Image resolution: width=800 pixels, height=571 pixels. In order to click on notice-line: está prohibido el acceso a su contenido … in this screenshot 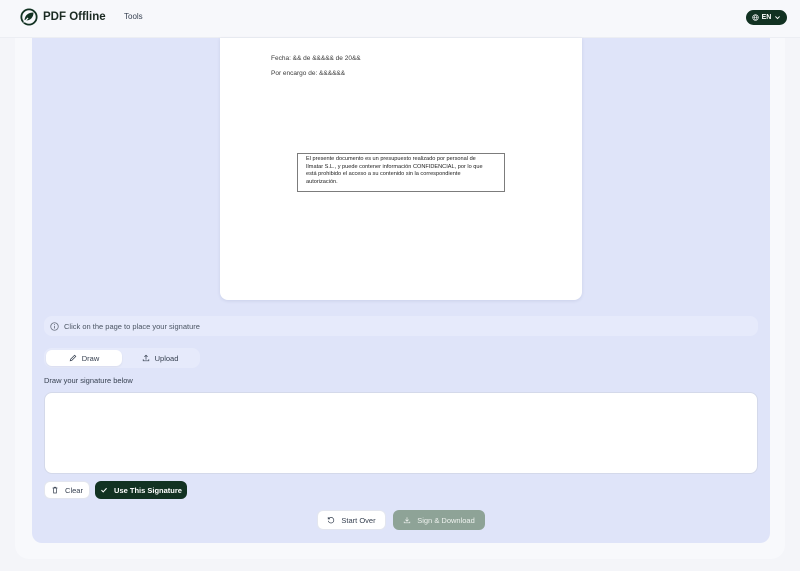, I will do `click(383, 174)`.